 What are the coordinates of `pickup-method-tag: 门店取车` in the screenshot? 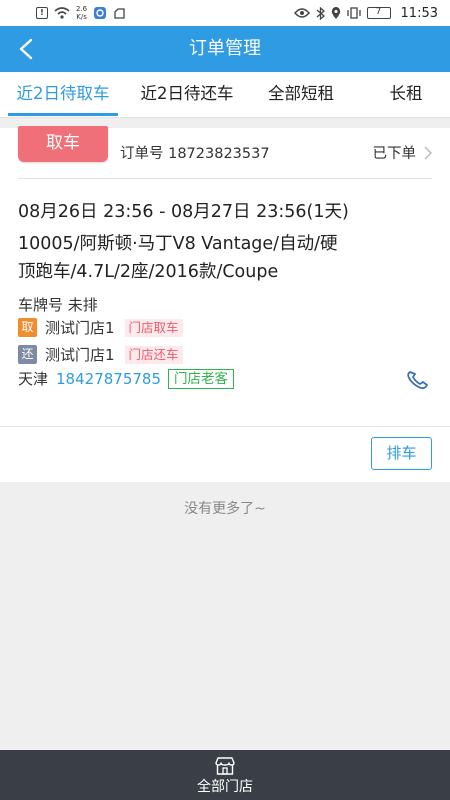 It's located at (153, 327).